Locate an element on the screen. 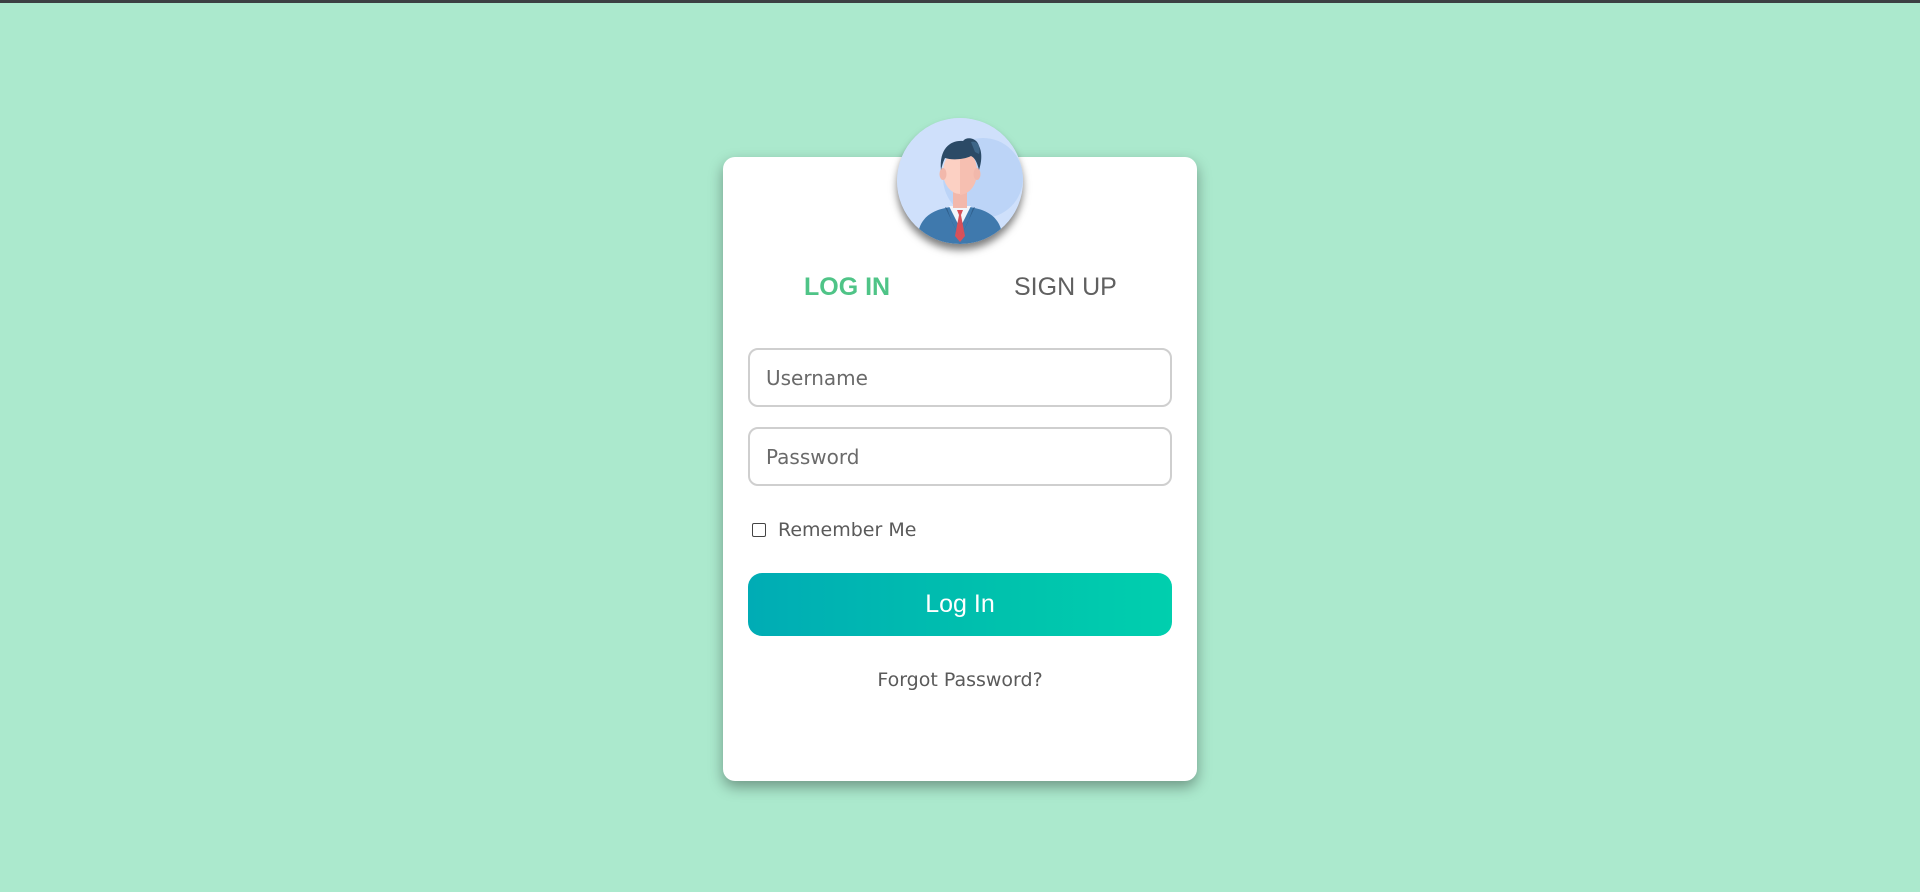  user-avatar-icon is located at coordinates (960, 181).